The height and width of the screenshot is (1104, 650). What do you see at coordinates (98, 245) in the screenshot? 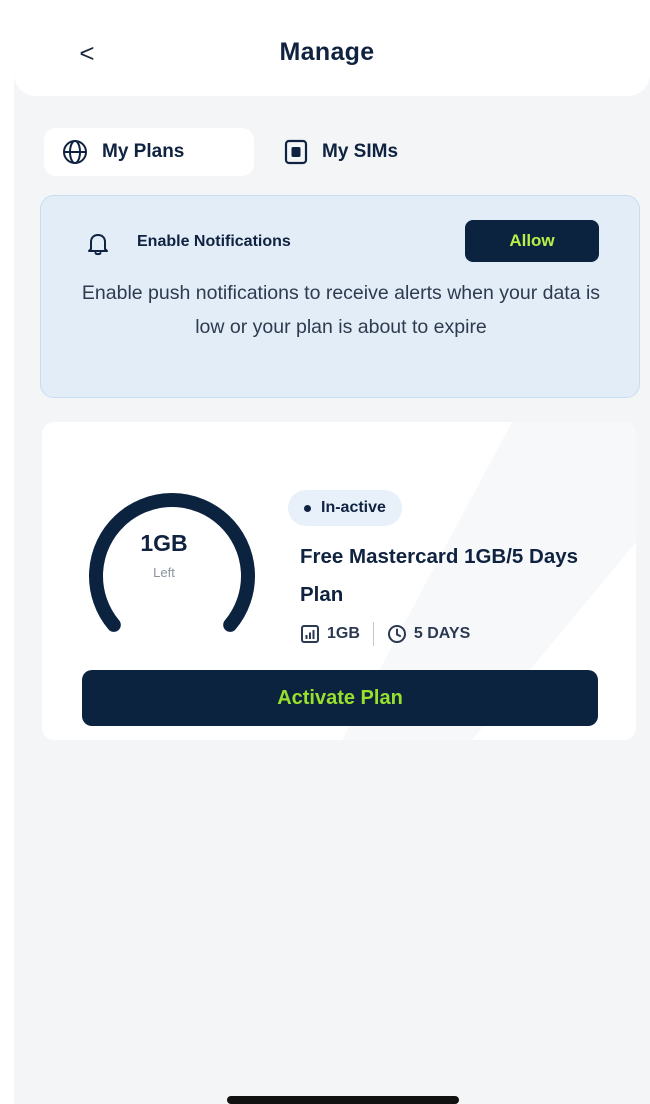
I see `bell-icon` at bounding box center [98, 245].